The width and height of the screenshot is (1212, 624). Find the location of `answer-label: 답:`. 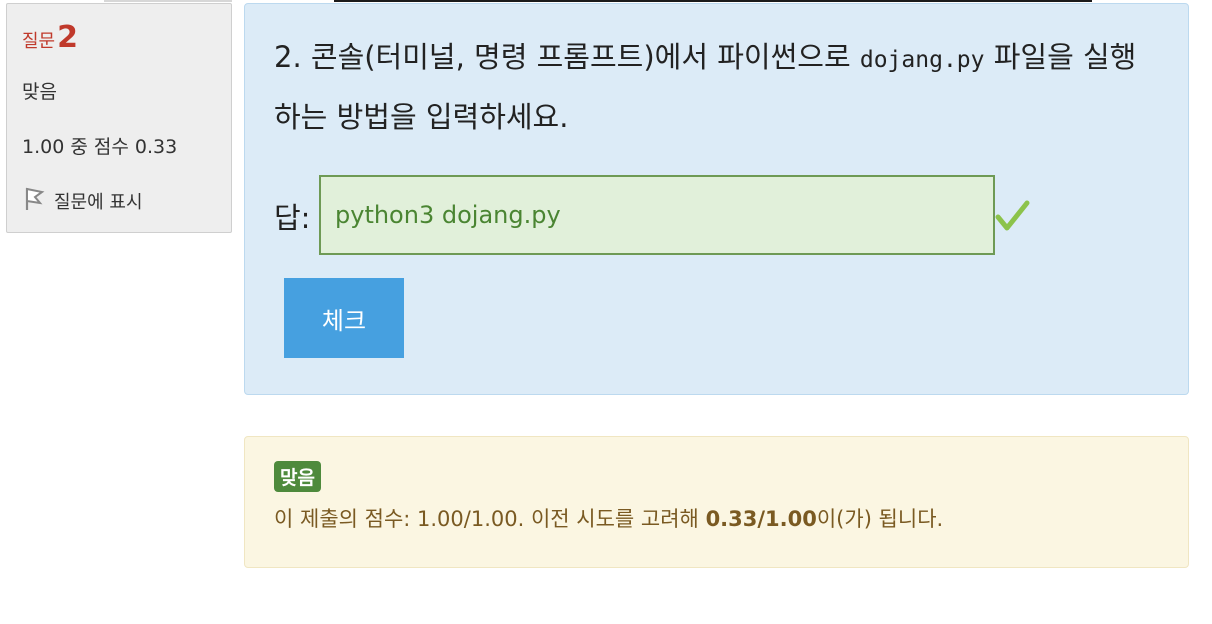

answer-label: 답: is located at coordinates (292, 218).